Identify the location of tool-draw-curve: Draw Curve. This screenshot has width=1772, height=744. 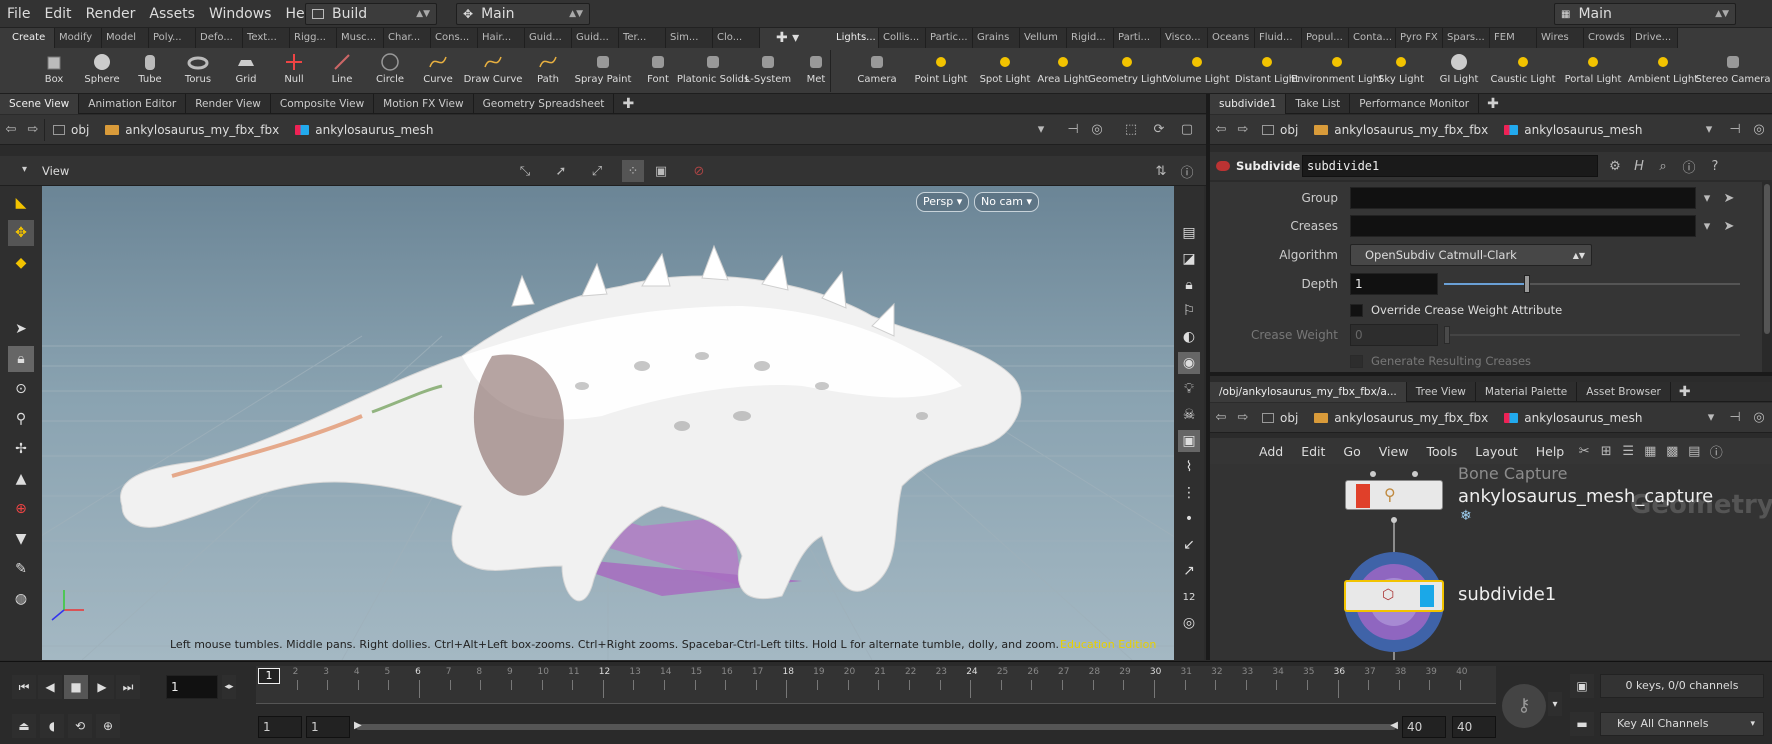
(493, 71).